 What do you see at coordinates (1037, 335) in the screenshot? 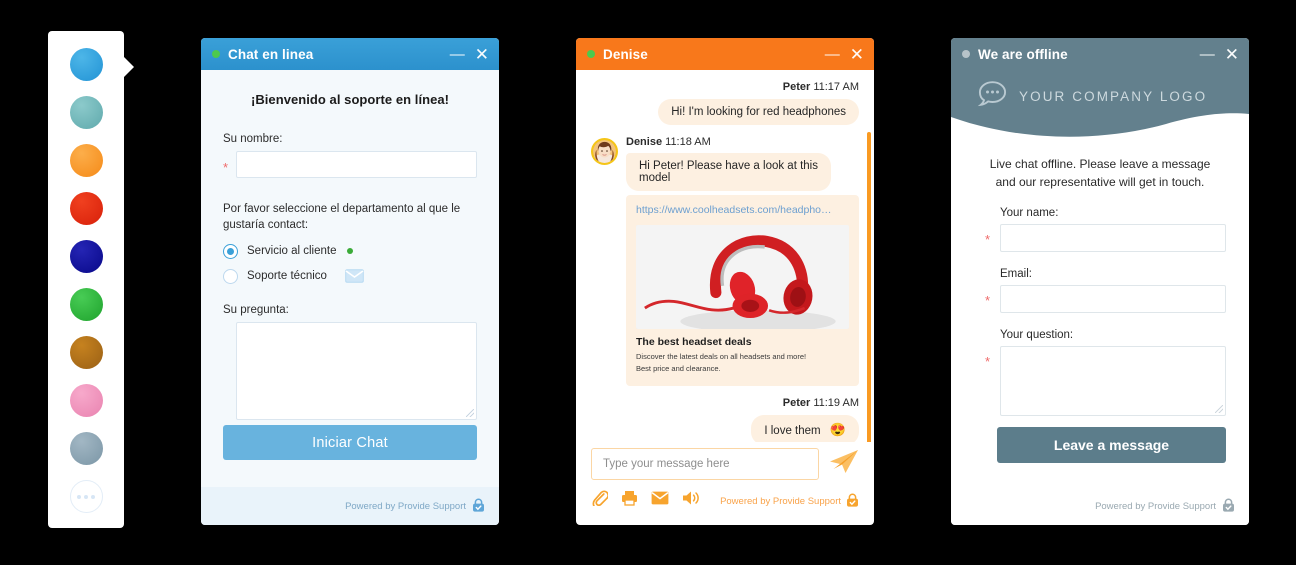
I see `question-label: Your question:` at bounding box center [1037, 335].